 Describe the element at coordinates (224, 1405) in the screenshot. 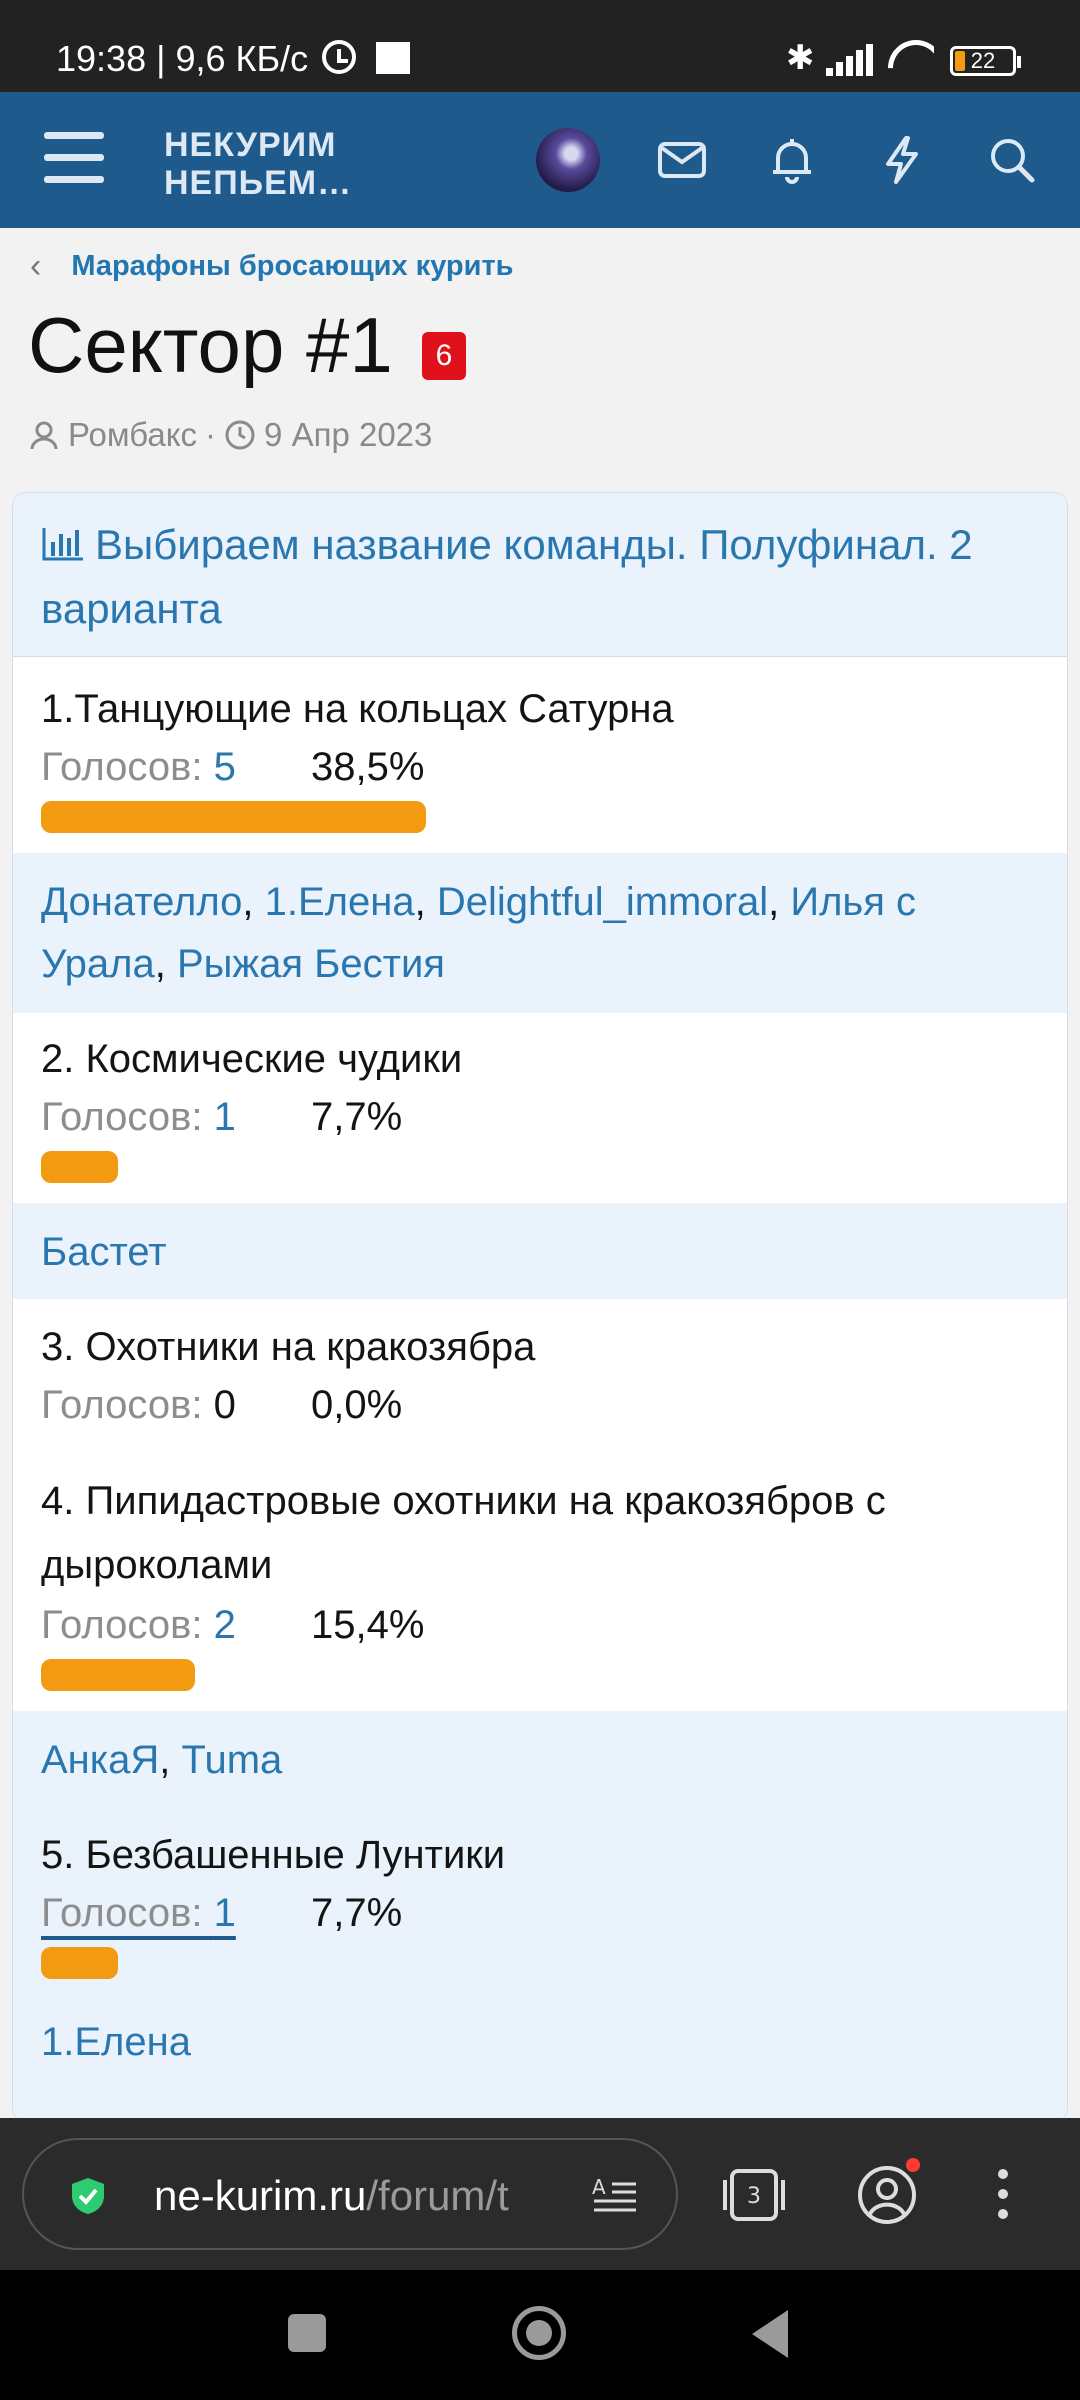

I see `votes-number: 0` at that location.